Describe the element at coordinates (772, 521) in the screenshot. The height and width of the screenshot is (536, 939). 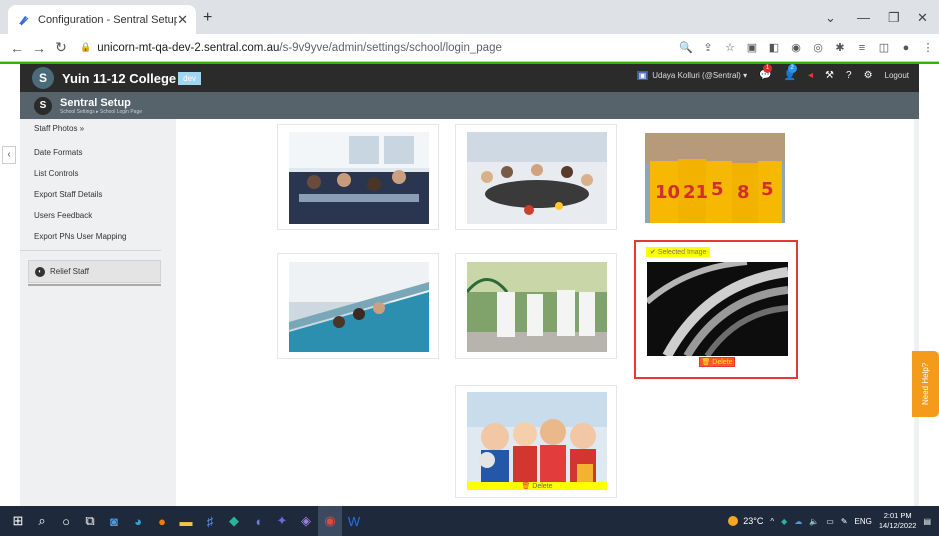
I see `tray-chevron-icon: ^` at that location.